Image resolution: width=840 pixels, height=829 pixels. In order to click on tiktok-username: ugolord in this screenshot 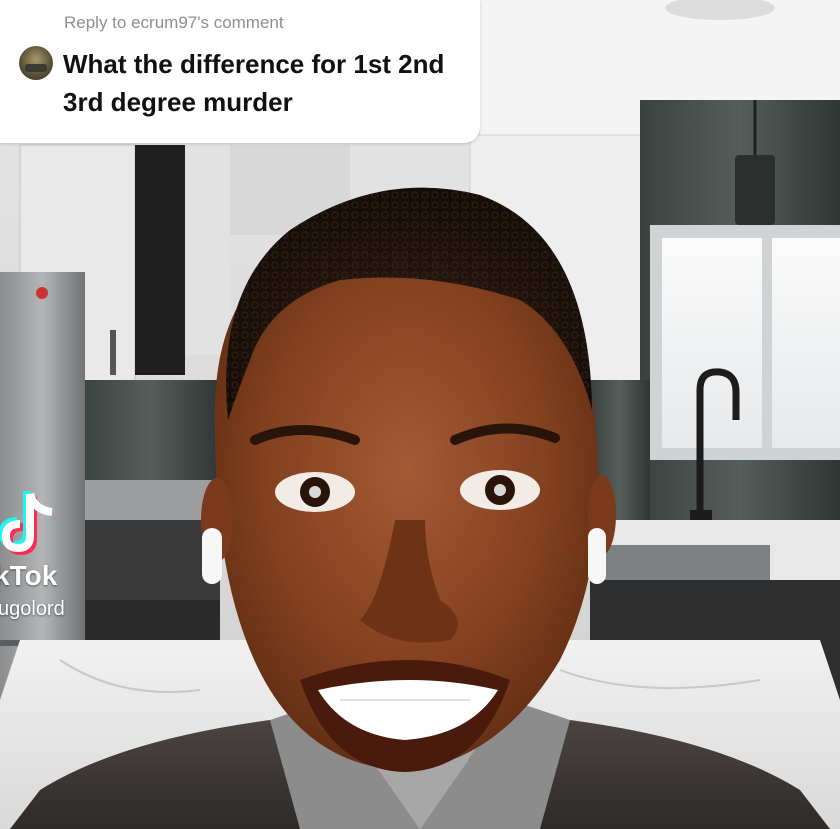, I will do `click(32, 609)`.